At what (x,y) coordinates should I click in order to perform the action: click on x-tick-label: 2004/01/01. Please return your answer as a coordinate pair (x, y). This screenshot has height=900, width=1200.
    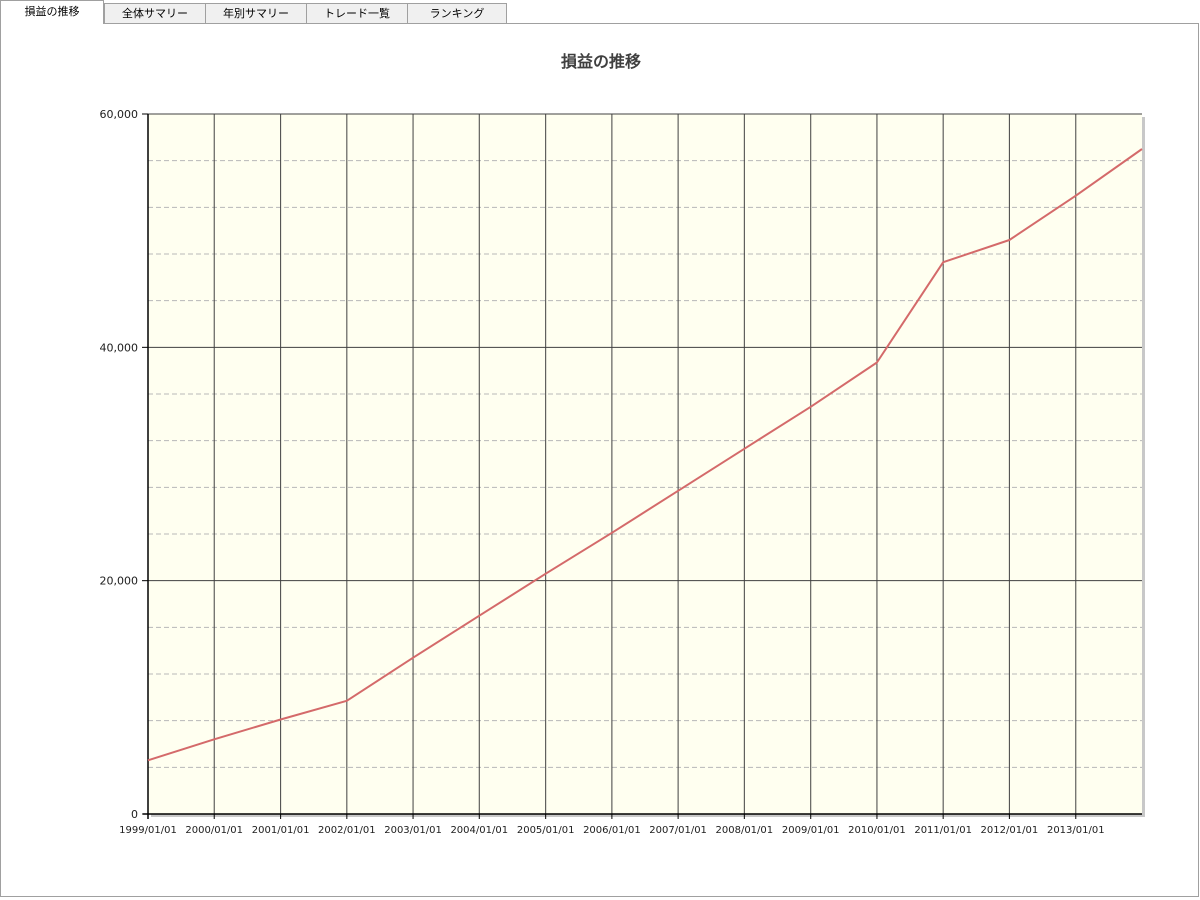
    Looking at the image, I should click on (479, 830).